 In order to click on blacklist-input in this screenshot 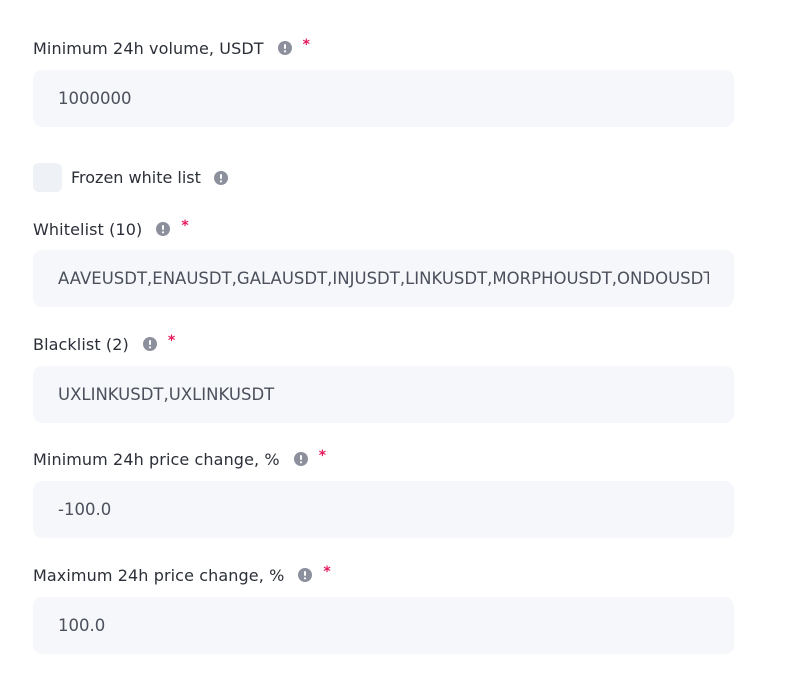, I will do `click(383, 394)`.